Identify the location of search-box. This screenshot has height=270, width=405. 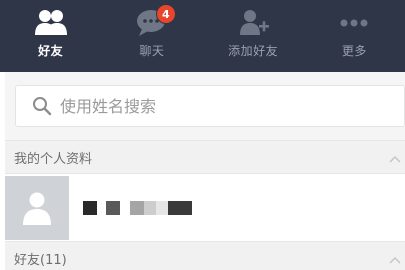
(210, 106).